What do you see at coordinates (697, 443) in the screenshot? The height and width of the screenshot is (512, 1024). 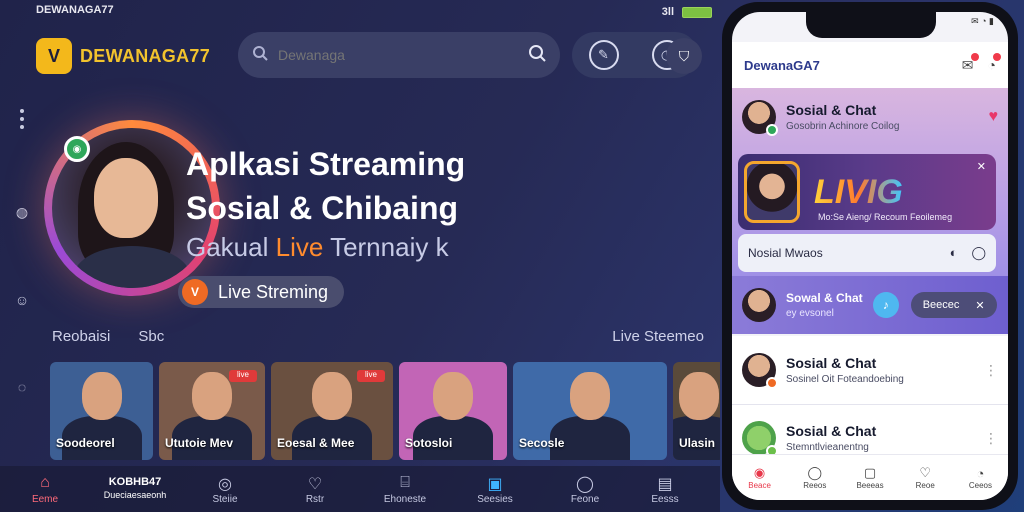 I see `card-caption: Ulasin` at bounding box center [697, 443].